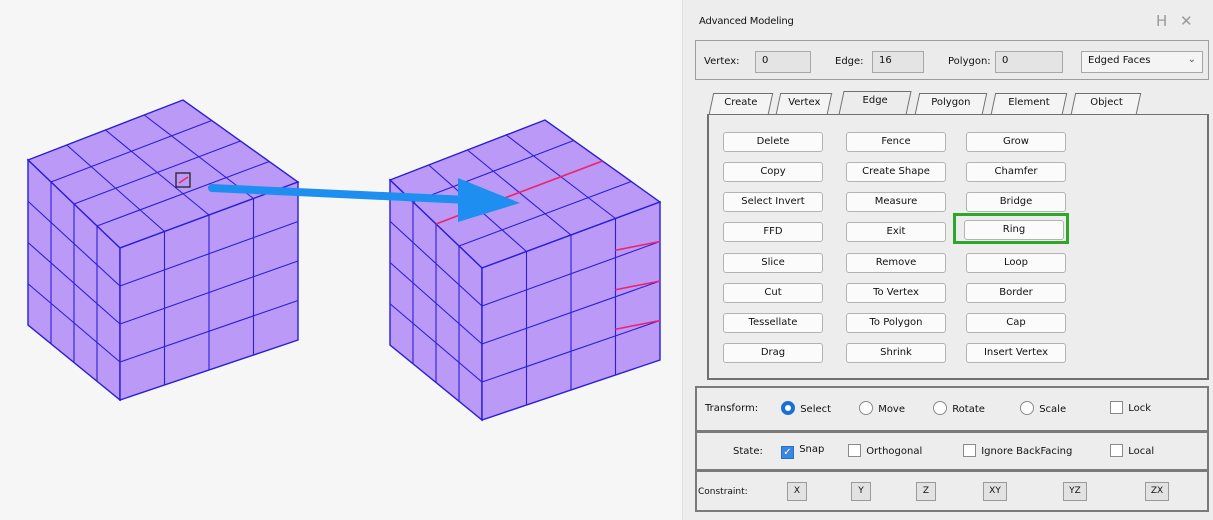 The width and height of the screenshot is (1213, 520). Describe the element at coordinates (1017, 452) in the screenshot. I see `ignore-backfacing-checkbox: Ignore BackFacing` at that location.